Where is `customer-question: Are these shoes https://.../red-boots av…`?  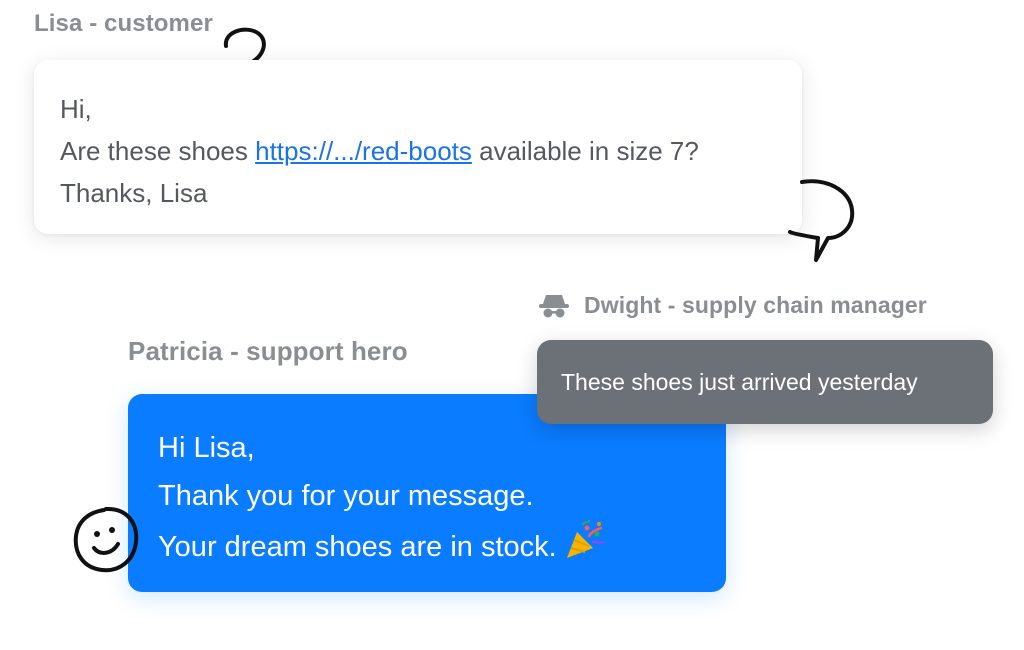
customer-question: Are these shoes https://.../red-boots av… is located at coordinates (418, 151).